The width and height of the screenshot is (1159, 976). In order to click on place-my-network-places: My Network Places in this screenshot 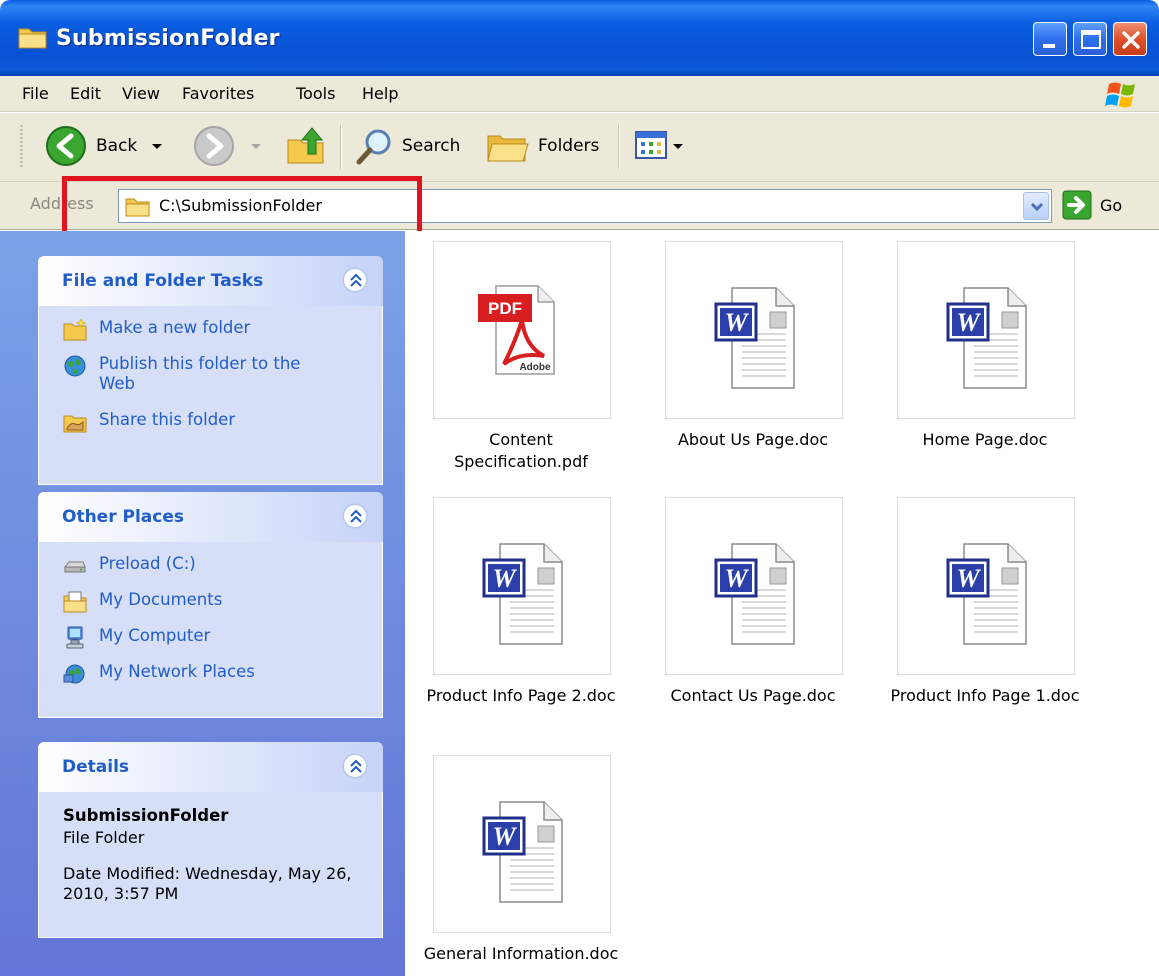, I will do `click(159, 674)`.